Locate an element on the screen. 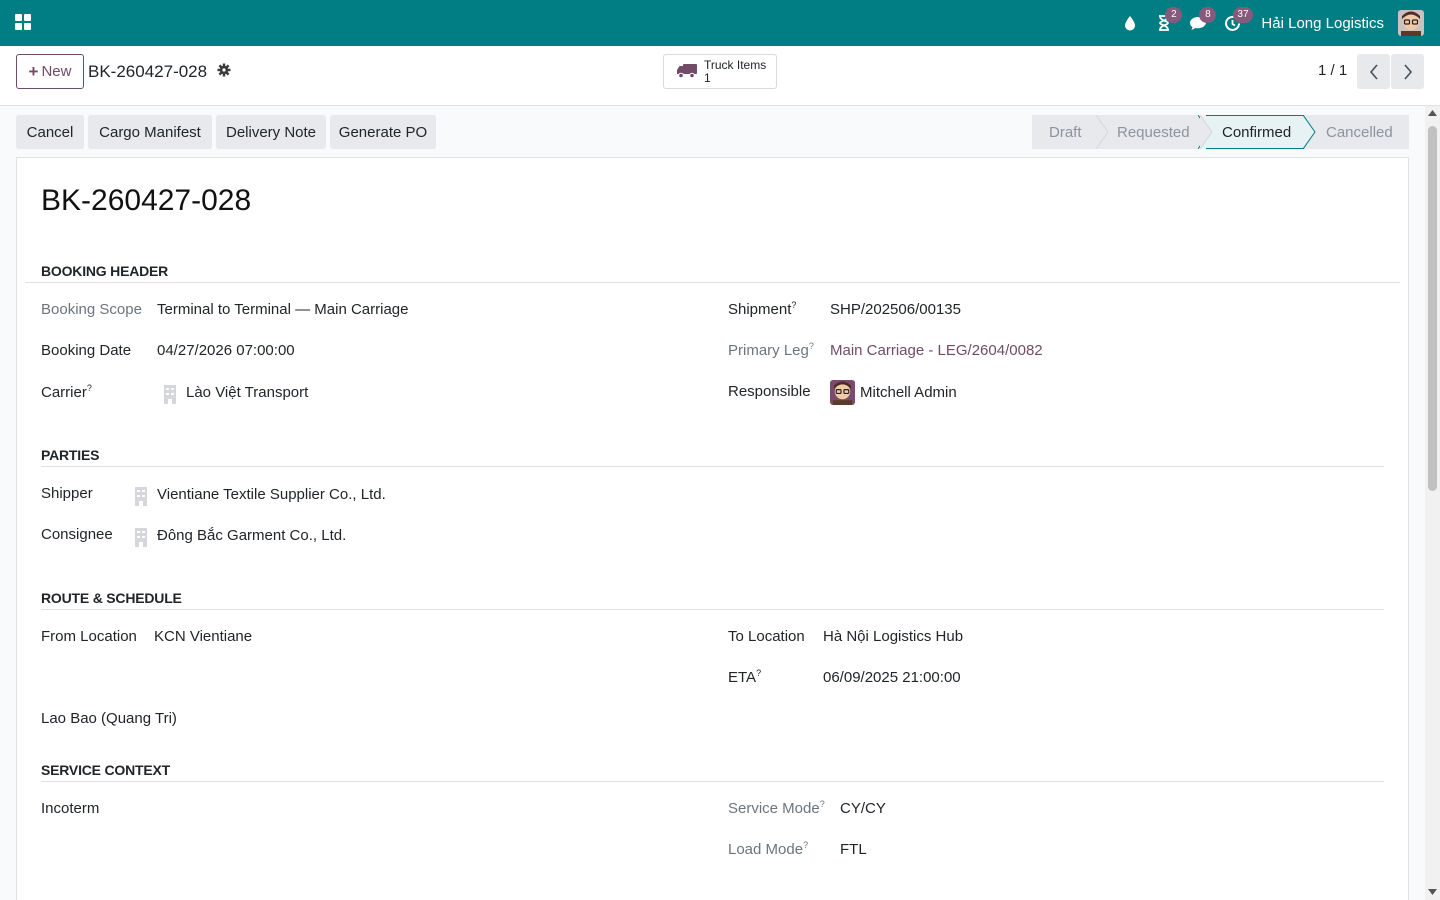 This screenshot has width=1440, height=900. carrier-label-text: Carrier is located at coordinates (64, 392).